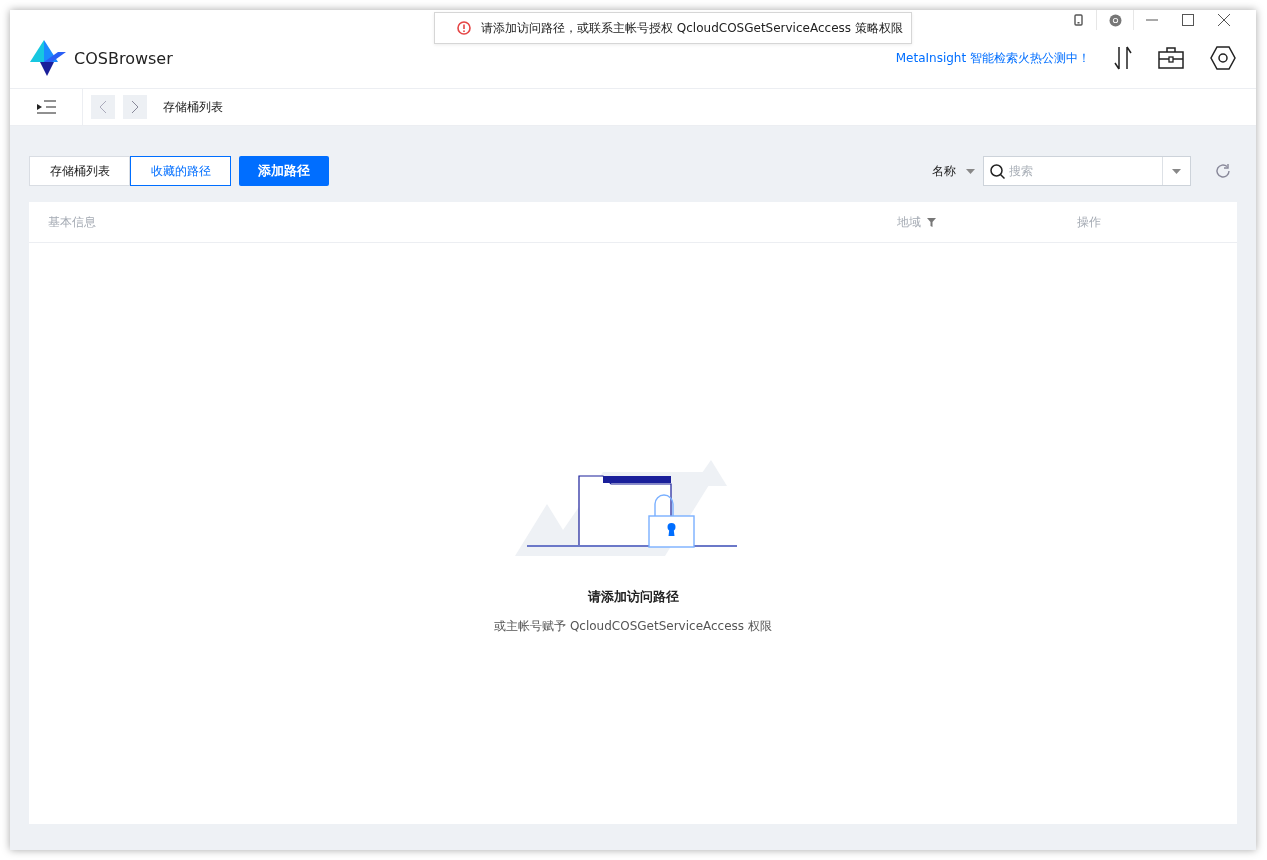 This screenshot has width=1267, height=860. I want to click on menu-icon, so click(46, 107).